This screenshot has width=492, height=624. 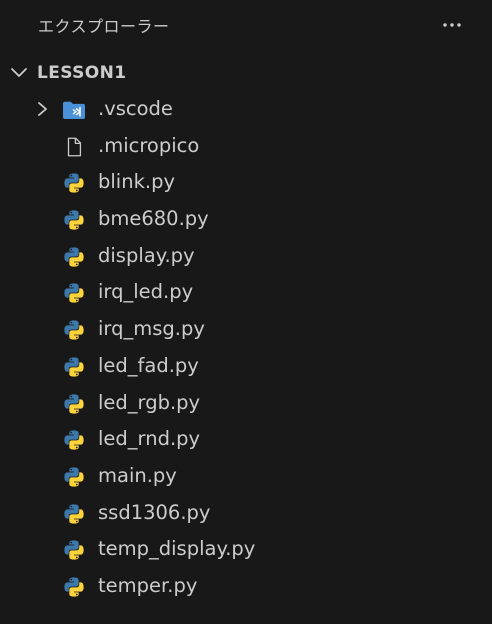 What do you see at coordinates (148, 585) in the screenshot?
I see `item-label: temper.py` at bounding box center [148, 585].